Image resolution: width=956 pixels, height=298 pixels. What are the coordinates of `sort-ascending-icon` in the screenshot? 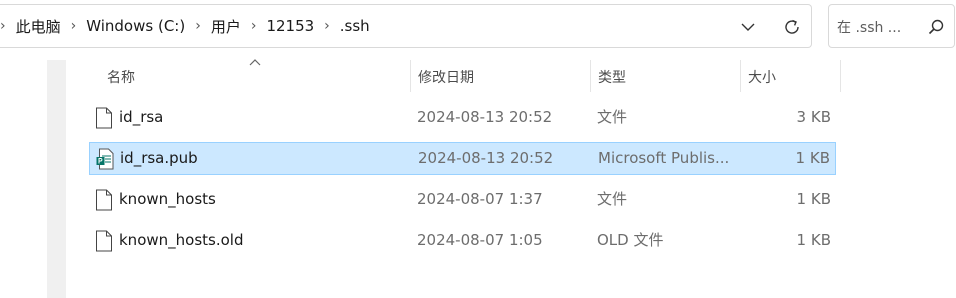 It's located at (255, 62).